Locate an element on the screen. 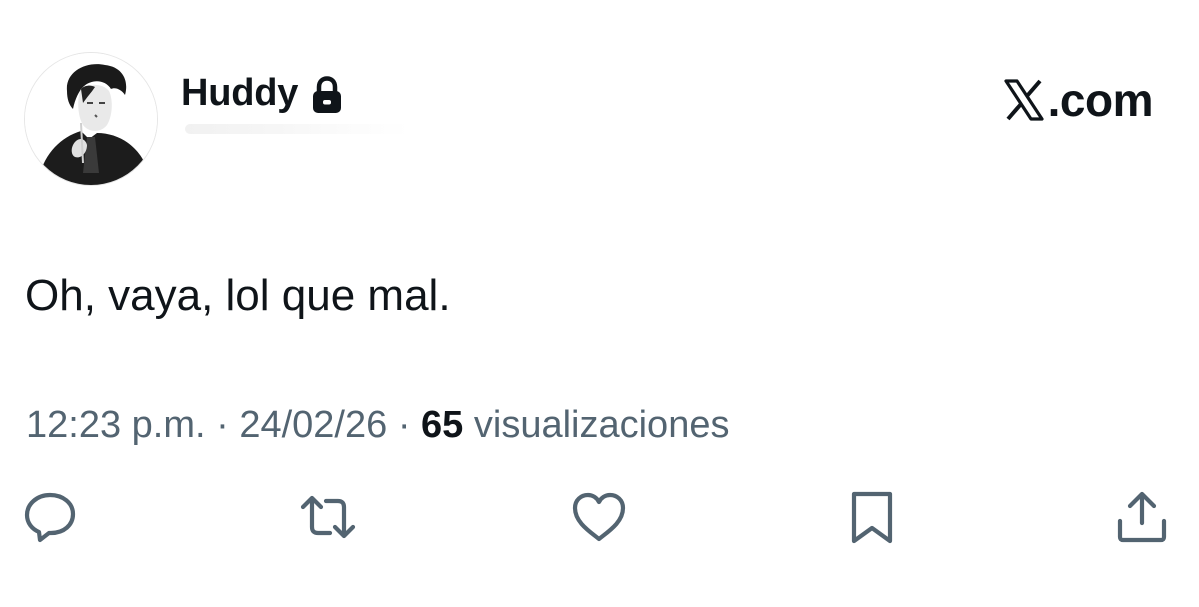  lock-icon is located at coordinates (327, 95).